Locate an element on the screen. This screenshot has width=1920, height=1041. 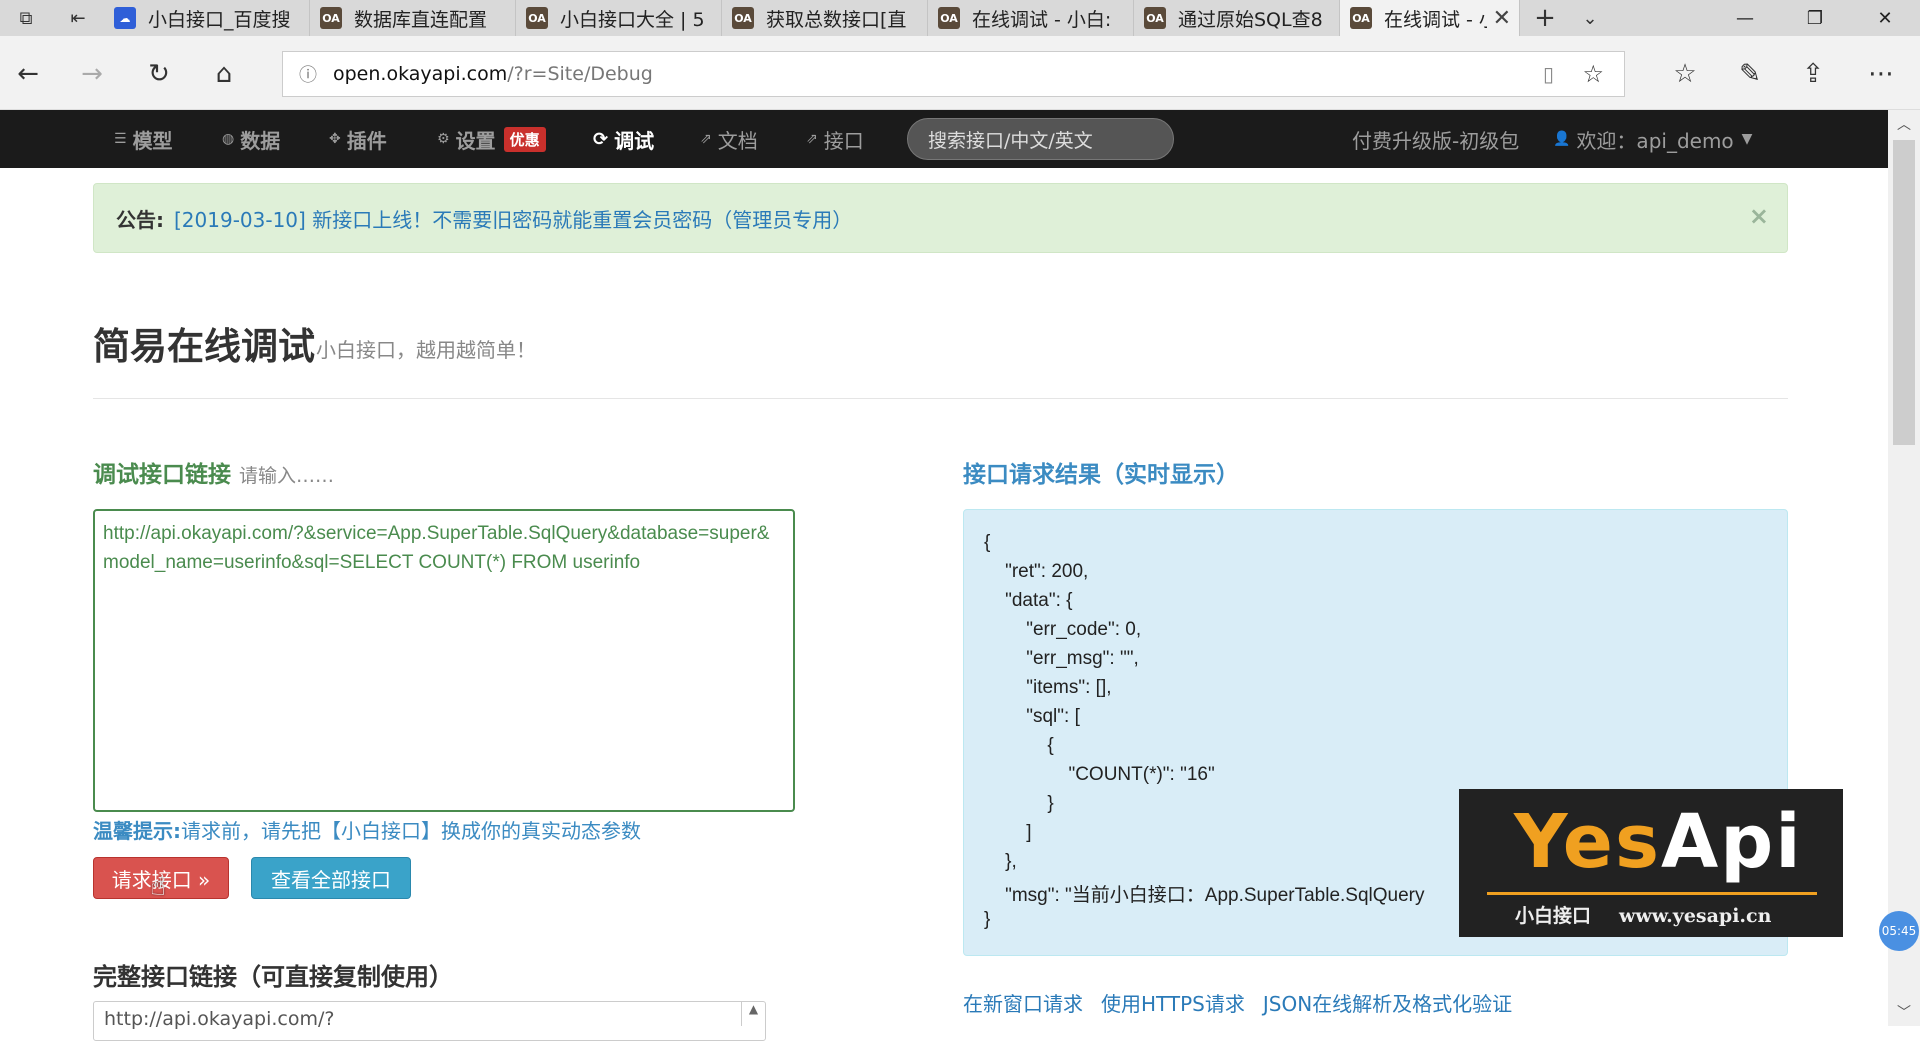
result-line: "COUNT(*)": "16" is located at coordinates (1099, 774).